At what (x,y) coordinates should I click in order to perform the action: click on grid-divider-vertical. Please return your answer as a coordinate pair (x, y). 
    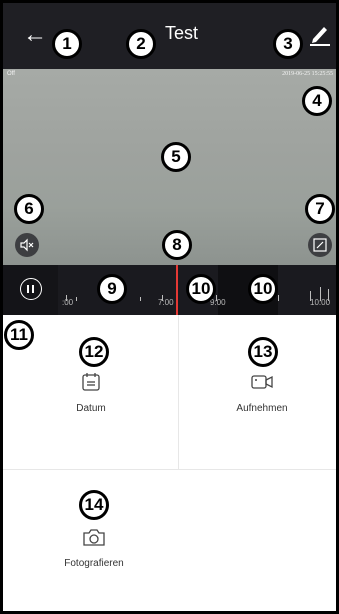
    Looking at the image, I should click on (178, 392).